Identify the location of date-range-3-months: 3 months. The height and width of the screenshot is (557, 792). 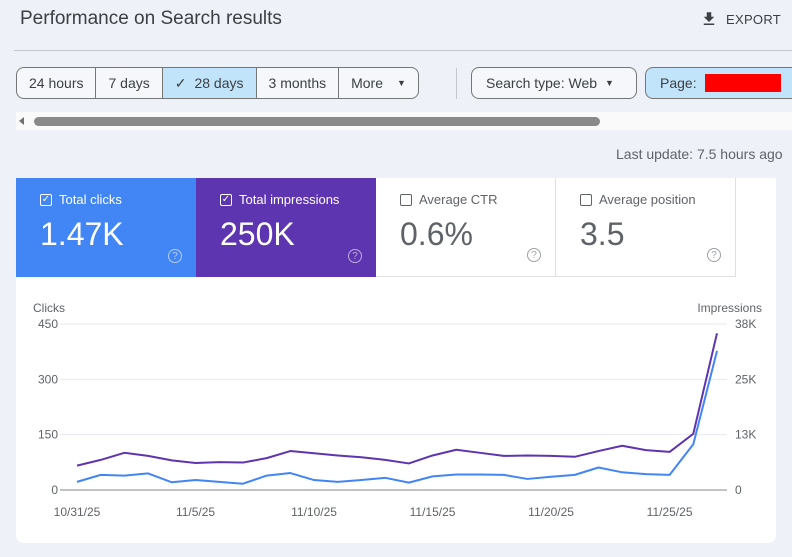
(298, 83).